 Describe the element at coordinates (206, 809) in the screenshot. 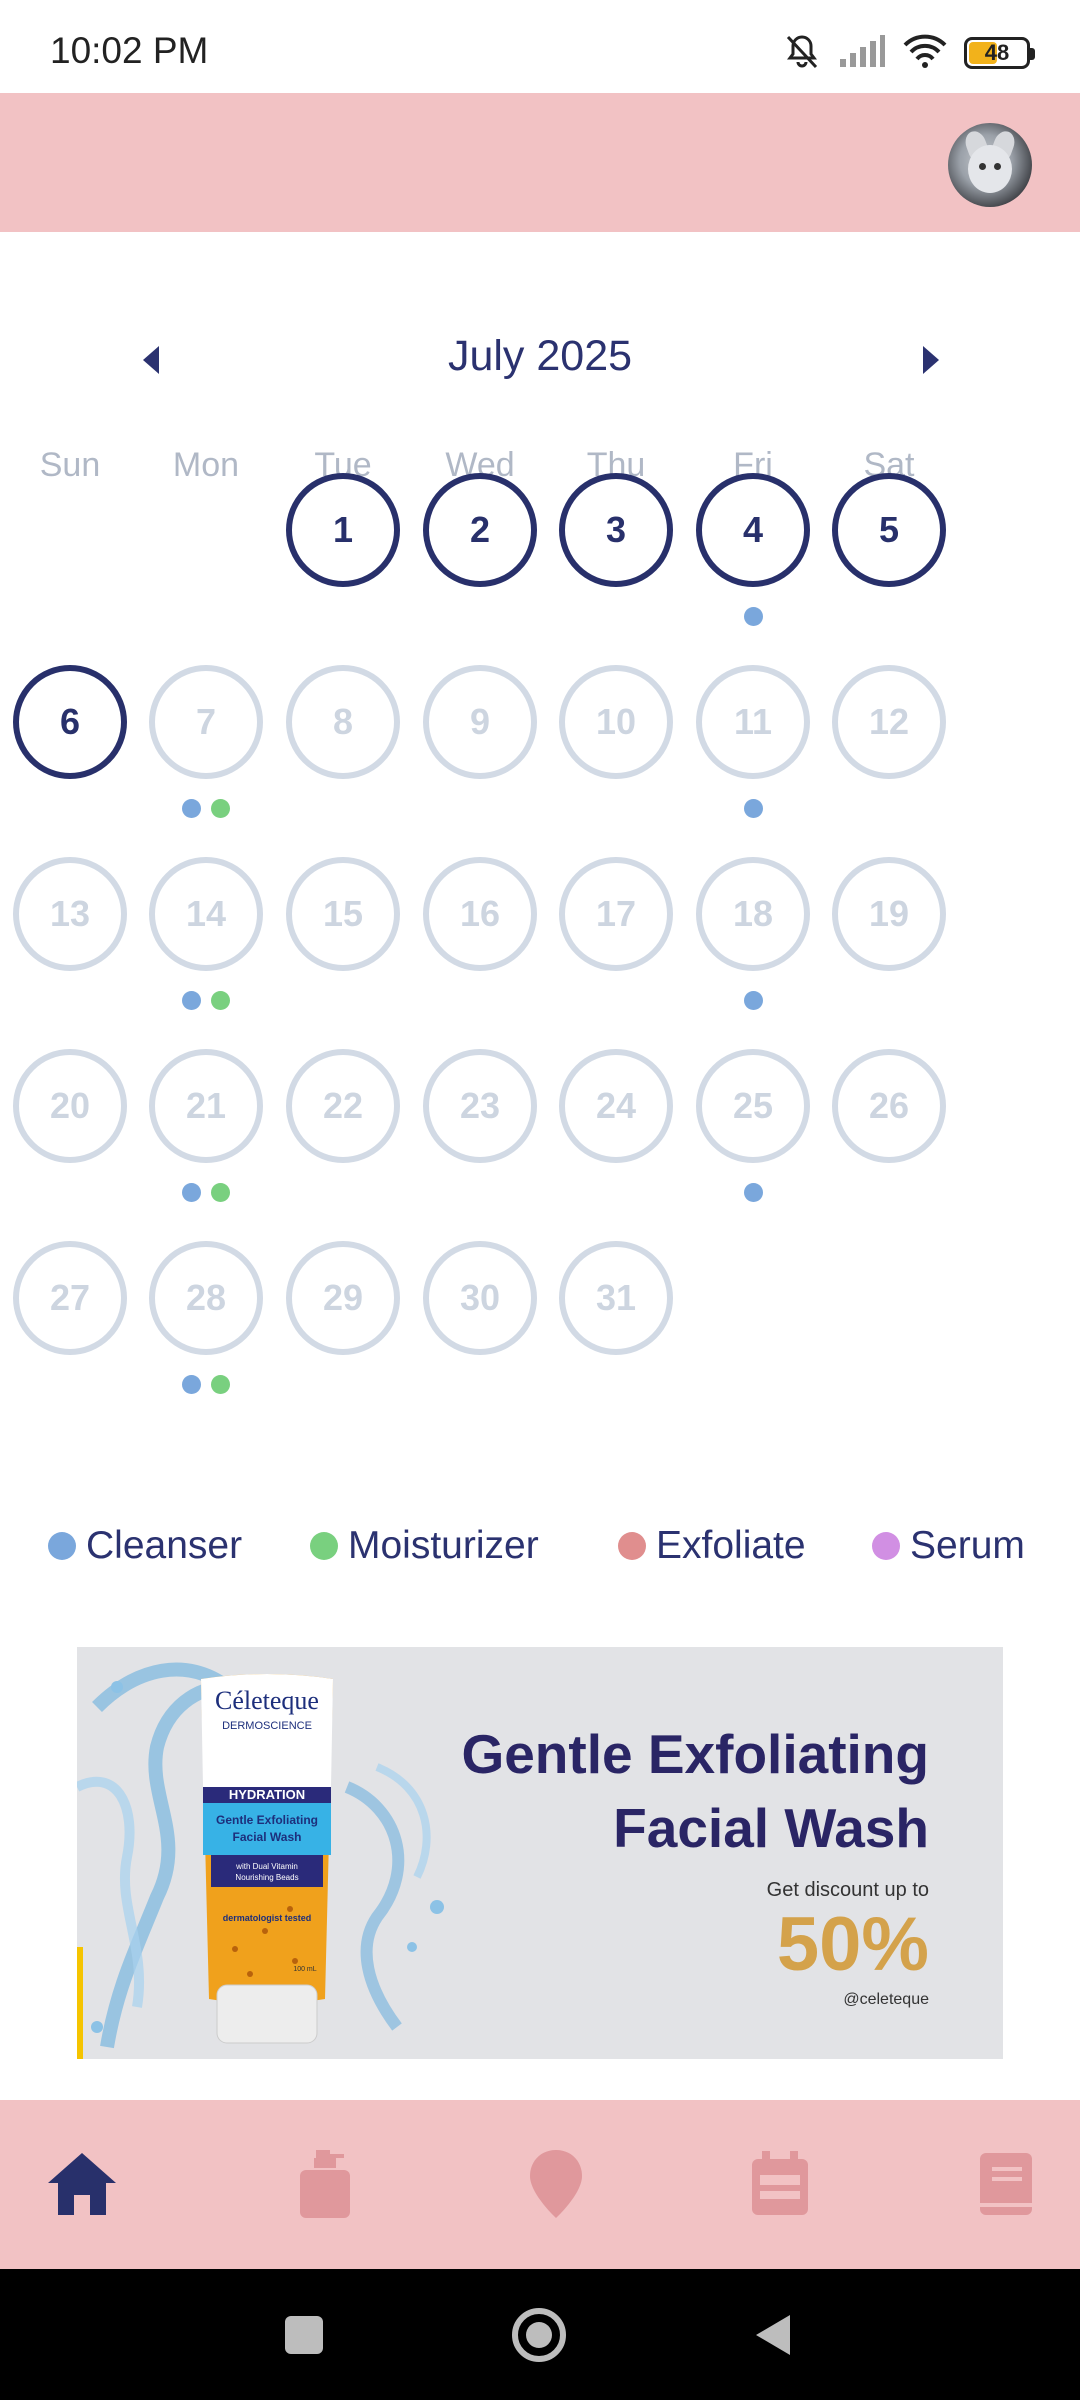

I see `day-7-markers` at that location.